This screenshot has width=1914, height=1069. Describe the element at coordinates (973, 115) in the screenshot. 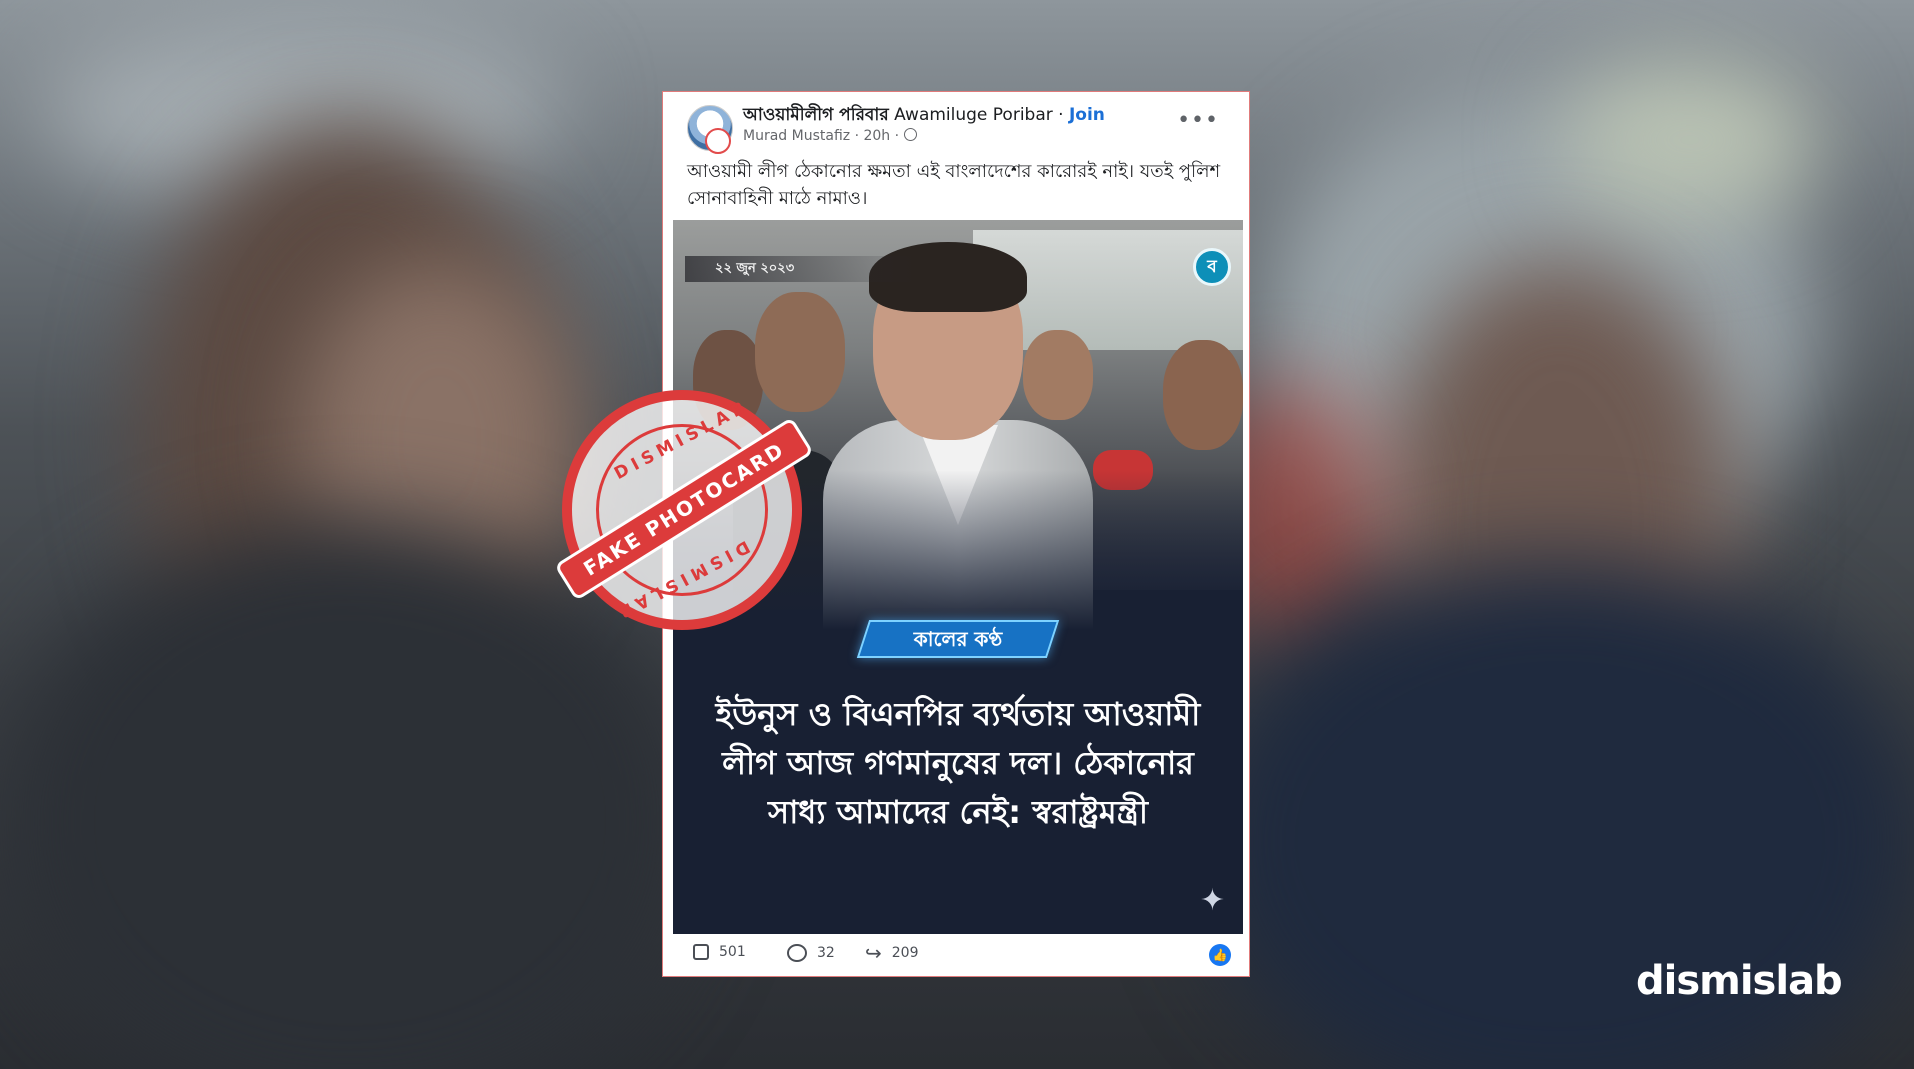

I see `group-name-latin: Awamiluge Poribar` at that location.